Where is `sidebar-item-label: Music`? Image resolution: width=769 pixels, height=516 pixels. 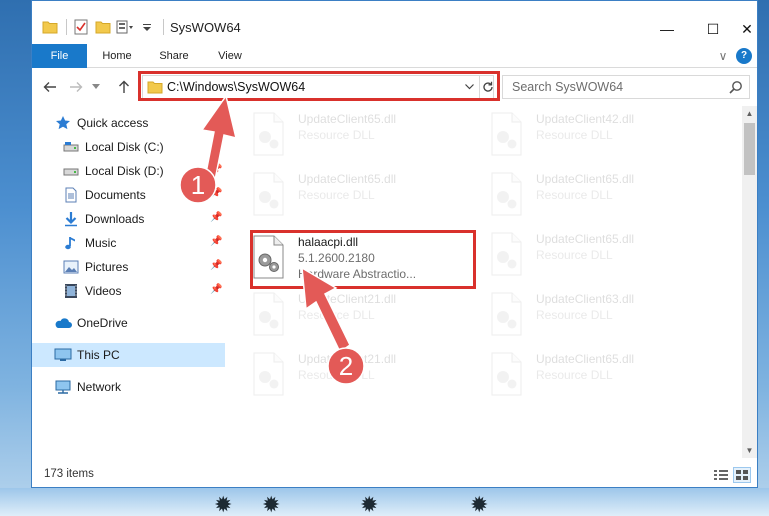 sidebar-item-label: Music is located at coordinates (101, 243).